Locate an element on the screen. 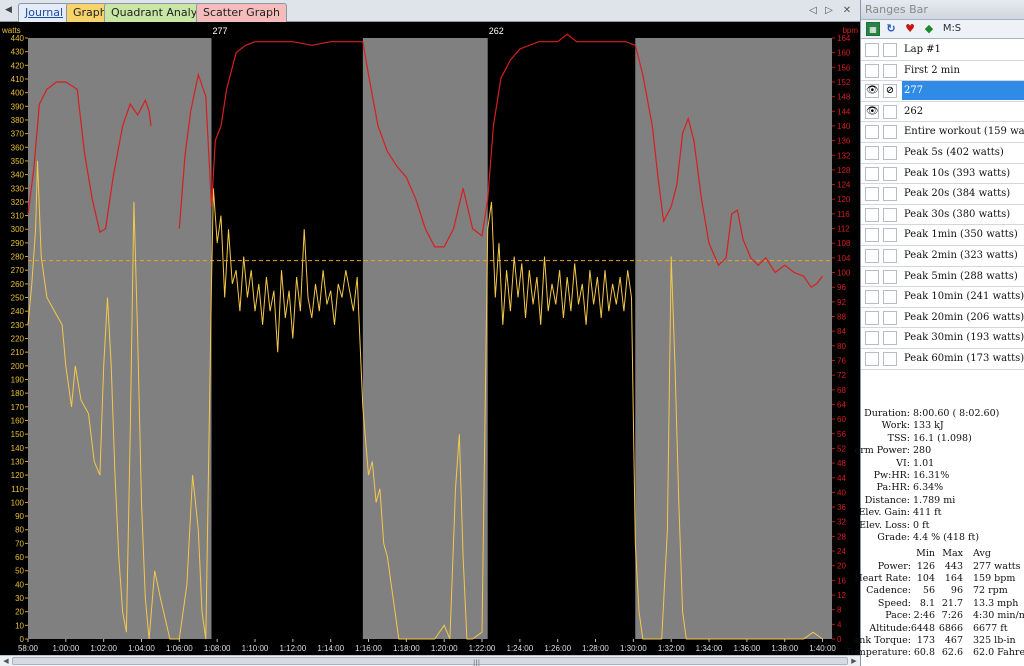  range-row: Peak 5s (402 watts) is located at coordinates (942, 153).